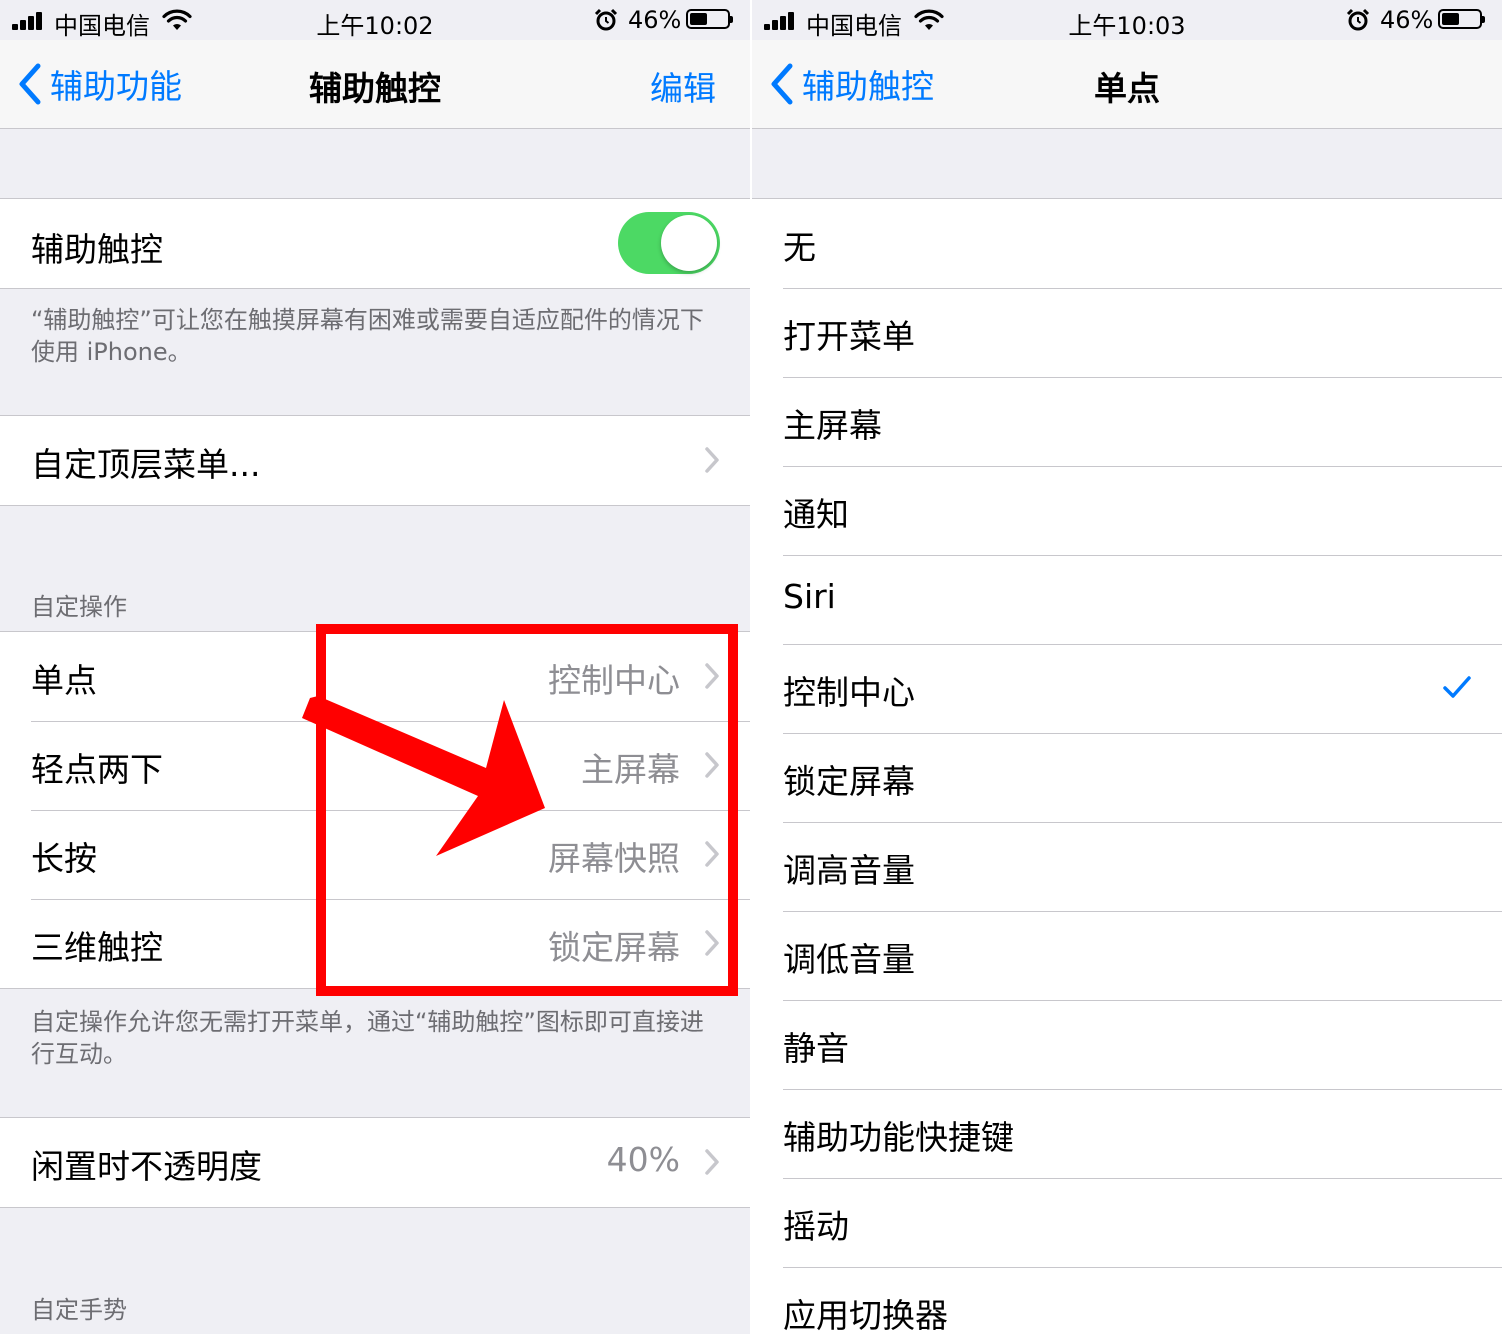  I want to click on option-row: Siri, so click(1127, 599).